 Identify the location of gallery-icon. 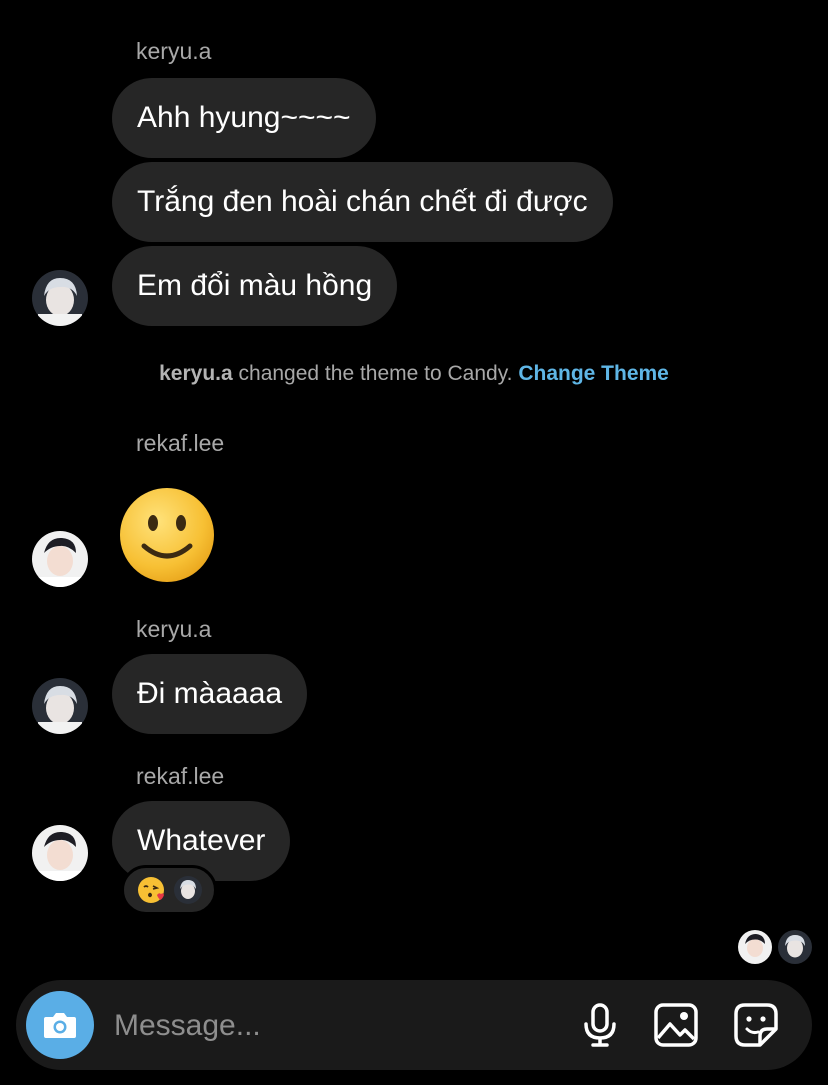
(676, 1025).